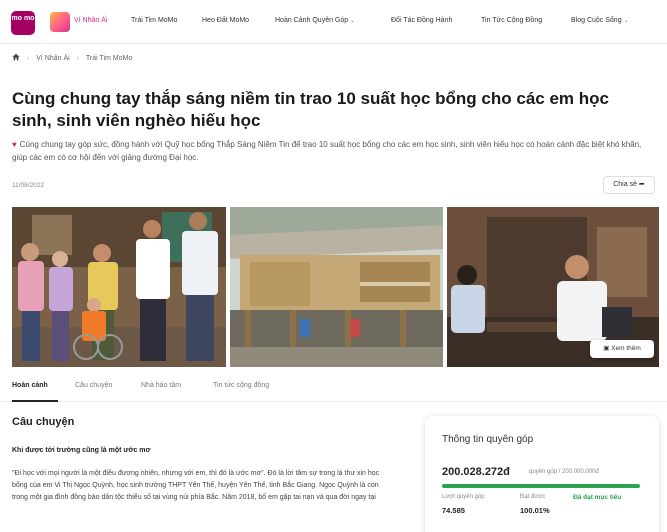  Describe the element at coordinates (35, 401) in the screenshot. I see `active-tab-indicator` at that location.